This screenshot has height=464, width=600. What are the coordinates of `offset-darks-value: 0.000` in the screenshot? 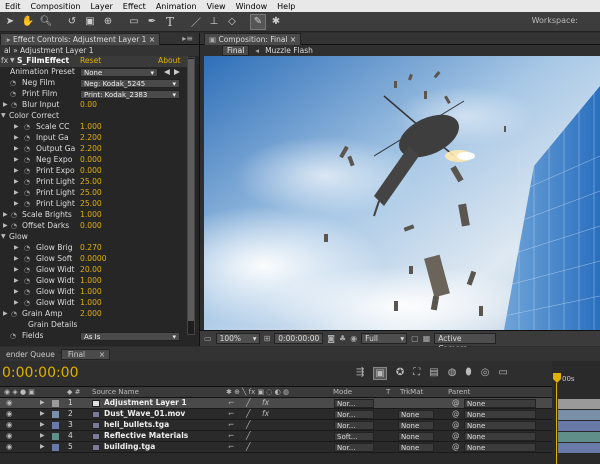 It's located at (91, 226).